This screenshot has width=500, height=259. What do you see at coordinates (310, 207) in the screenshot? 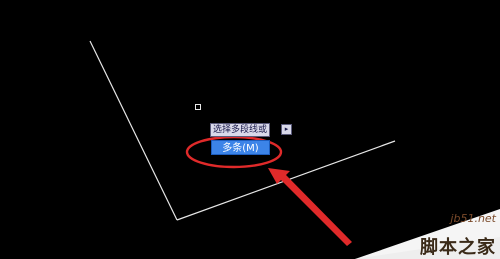
I see `pointer-arrow` at bounding box center [310, 207].